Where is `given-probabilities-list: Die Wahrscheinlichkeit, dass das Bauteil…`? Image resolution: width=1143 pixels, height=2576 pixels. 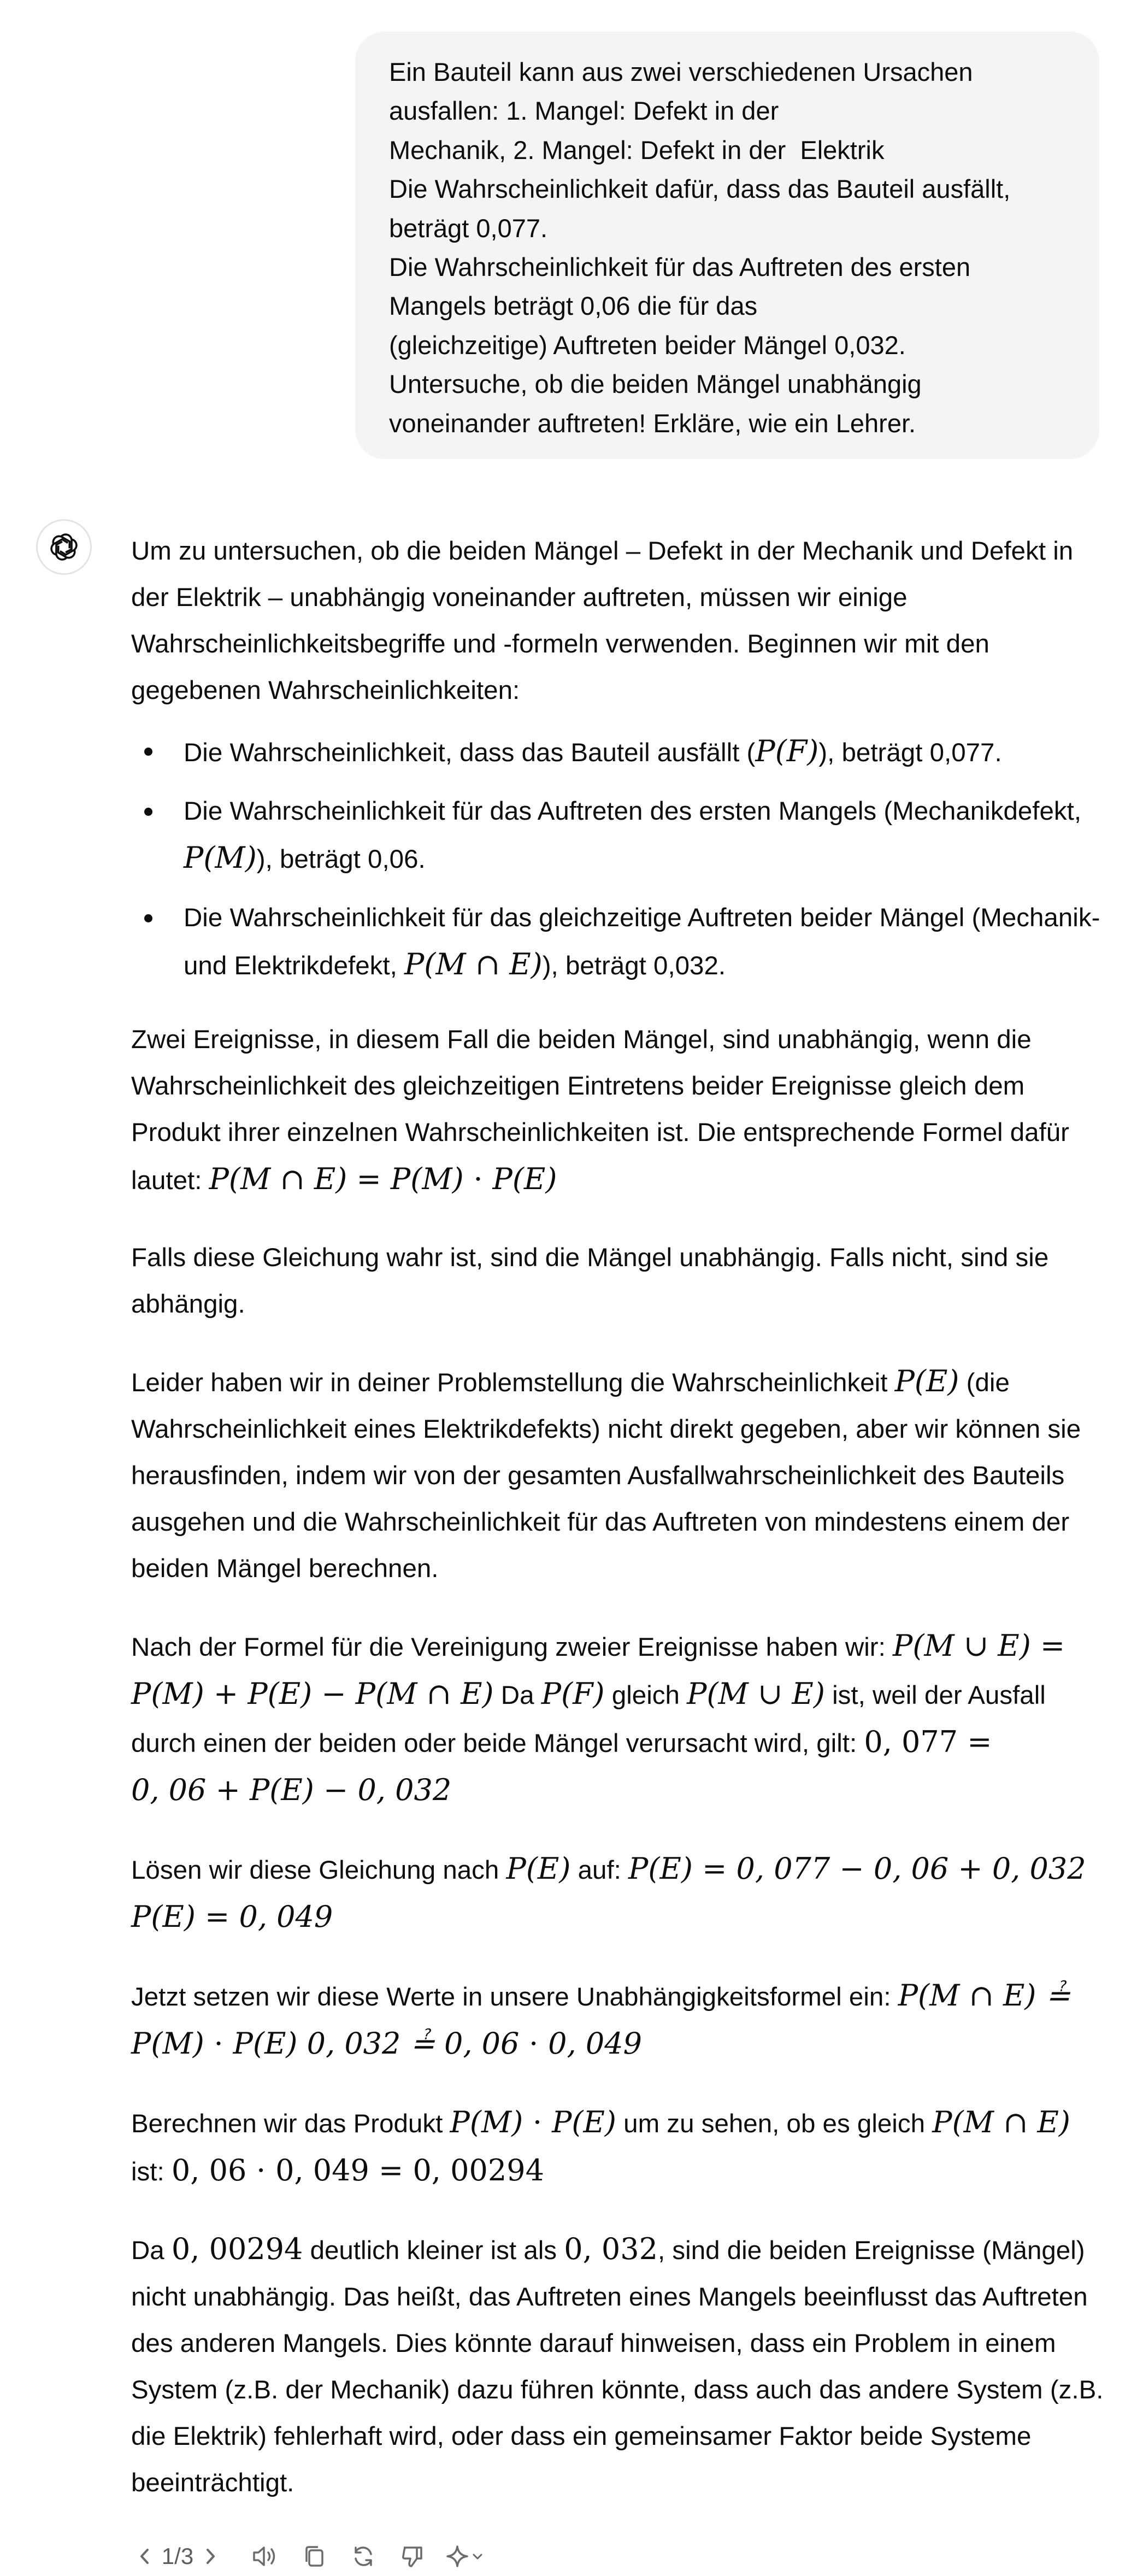
given-probabilities-list: Die Wahrscheinlichkeit, dass das Bauteil… is located at coordinates (617, 859).